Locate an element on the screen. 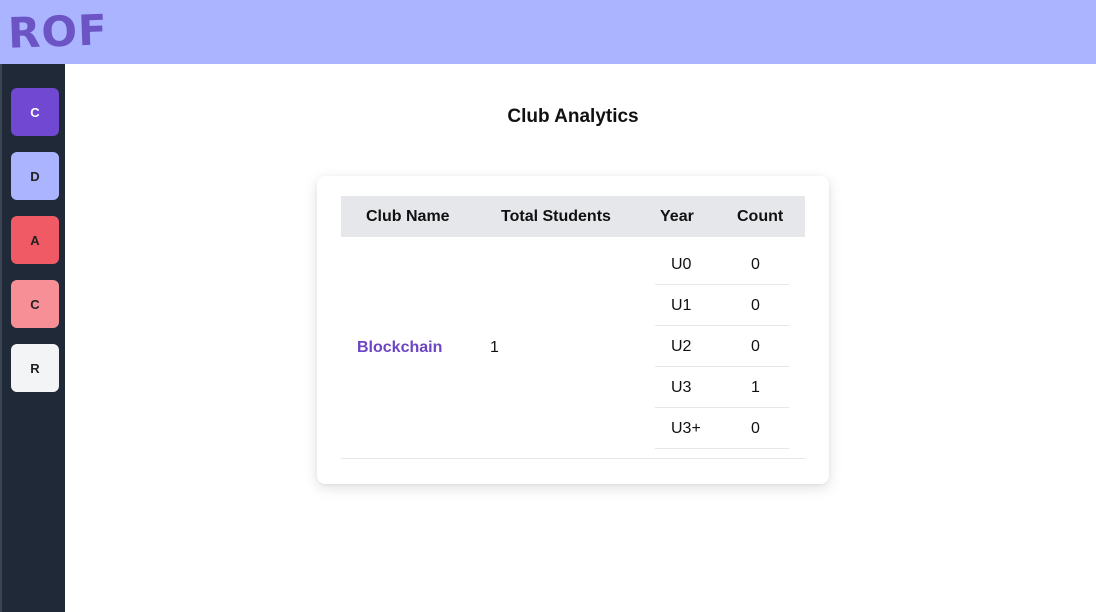 Image resolution: width=1096 pixels, height=612 pixels. count-value: 1 is located at coordinates (755, 387).